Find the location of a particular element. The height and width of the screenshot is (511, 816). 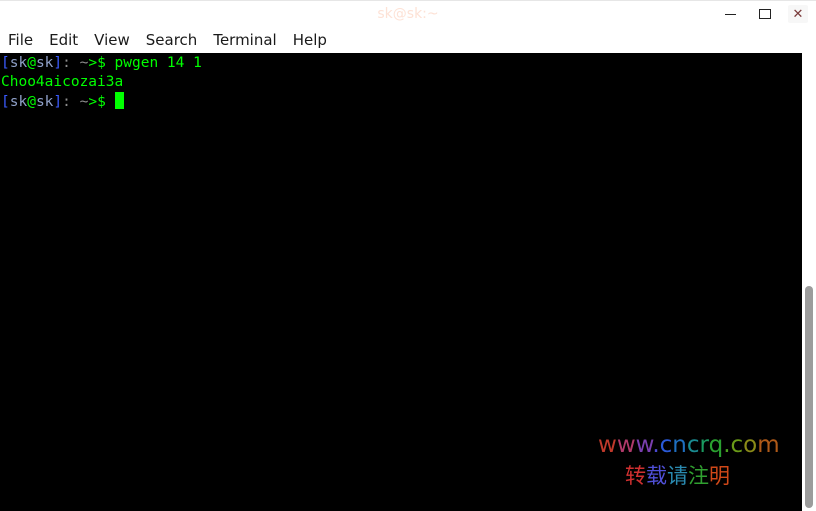

watermark-url-char: q is located at coordinates (716, 445).